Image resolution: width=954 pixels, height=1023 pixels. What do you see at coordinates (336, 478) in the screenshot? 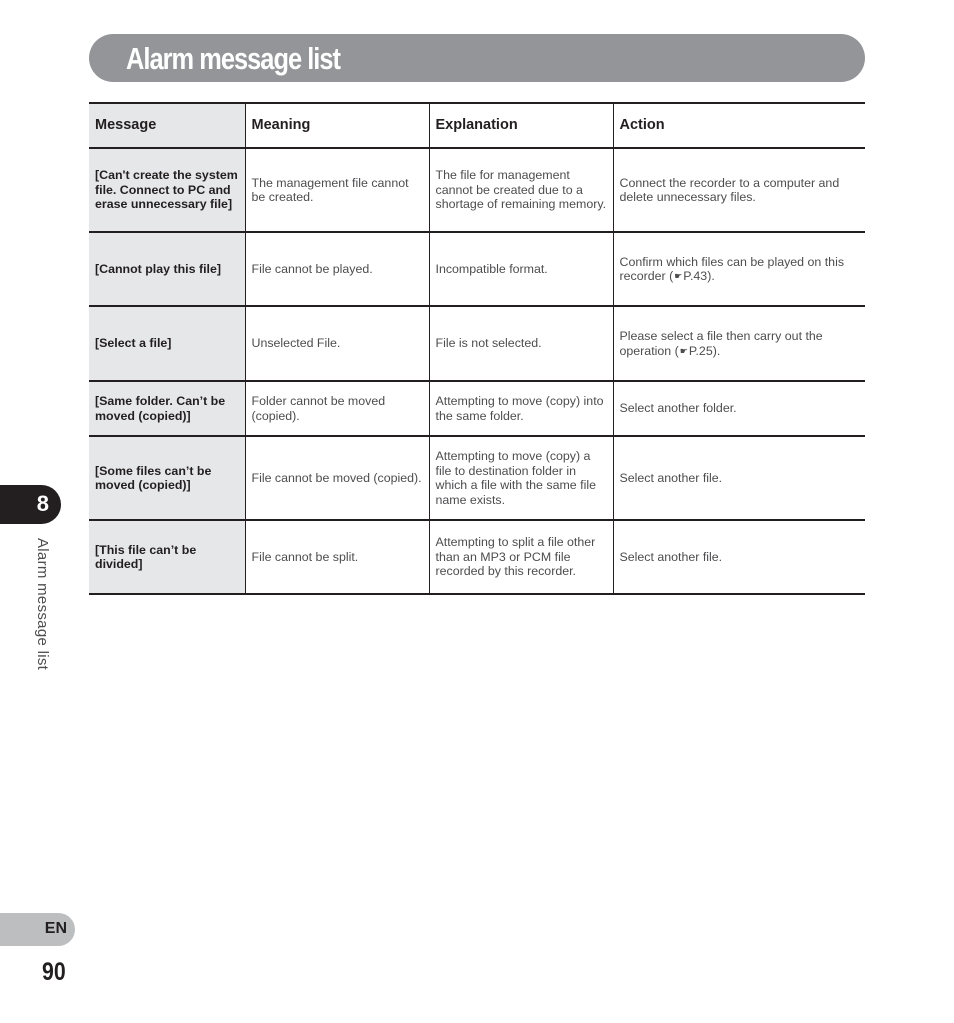
I see `meaning-cell: File cannot be moved (copied).` at bounding box center [336, 478].